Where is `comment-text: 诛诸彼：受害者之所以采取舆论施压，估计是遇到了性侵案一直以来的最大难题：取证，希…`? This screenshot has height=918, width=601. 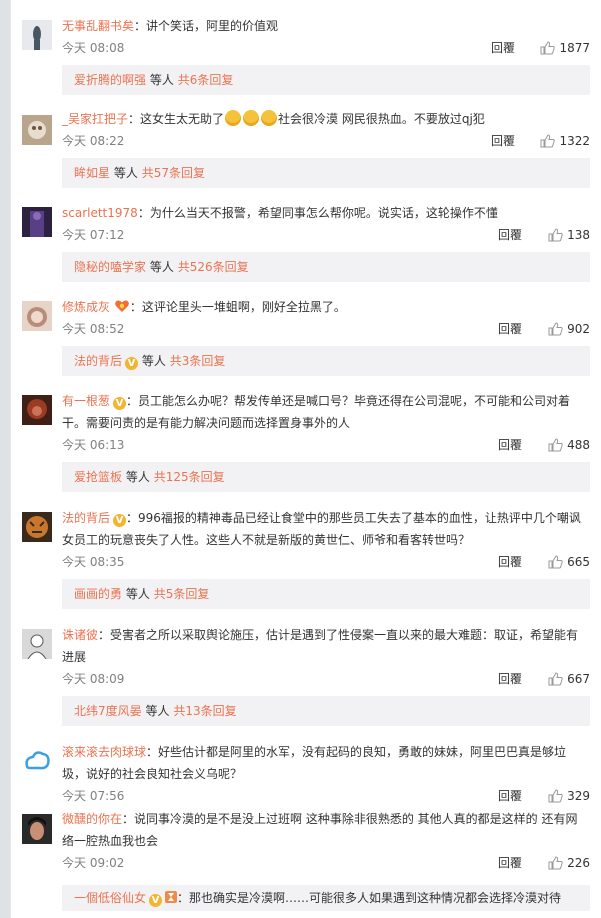 comment-text: 诛诸彼：受害者之所以采取舆论施压，估计是遇到了性侵案一直以来的最大难题：取证，希… is located at coordinates (322, 646).